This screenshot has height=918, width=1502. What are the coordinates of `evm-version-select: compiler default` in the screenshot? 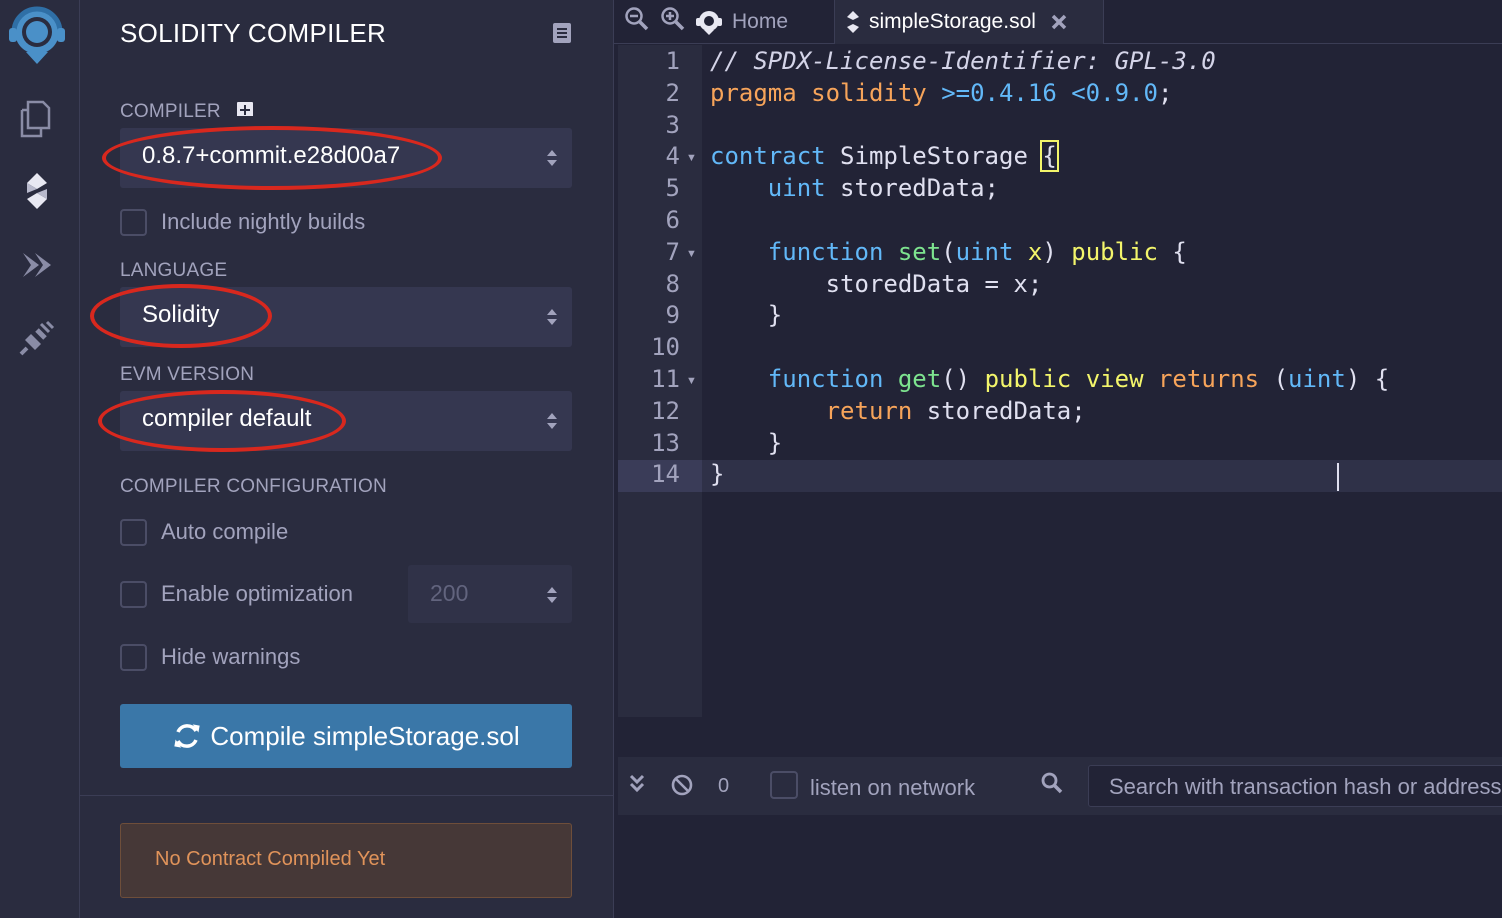 It's located at (346, 421).